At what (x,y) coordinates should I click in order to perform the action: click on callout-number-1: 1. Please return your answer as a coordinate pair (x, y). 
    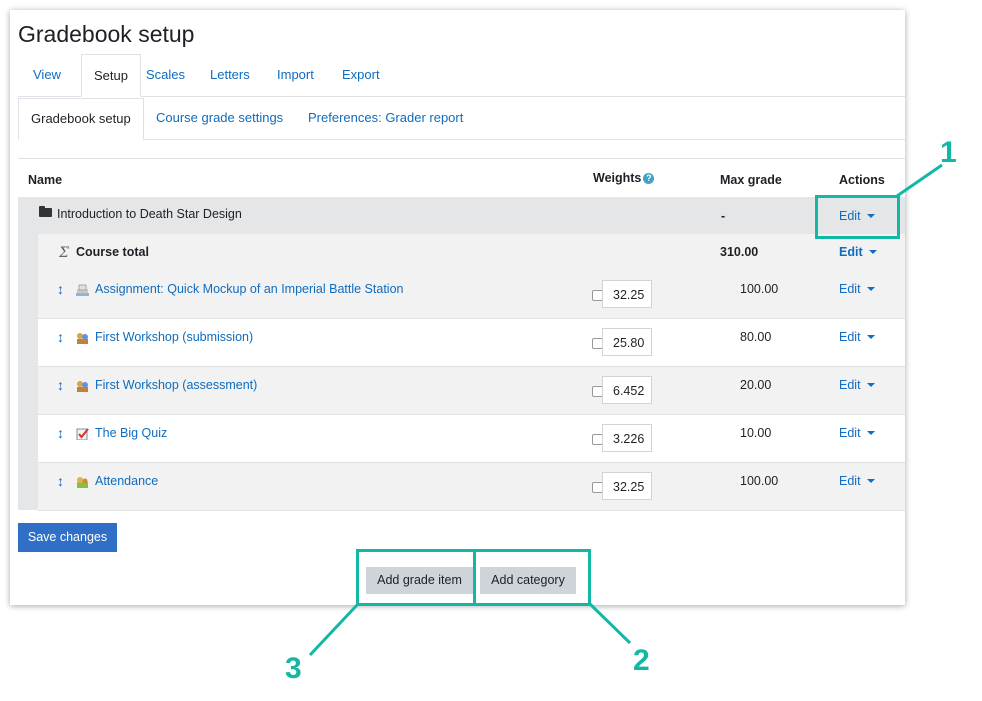
    Looking at the image, I should click on (948, 152).